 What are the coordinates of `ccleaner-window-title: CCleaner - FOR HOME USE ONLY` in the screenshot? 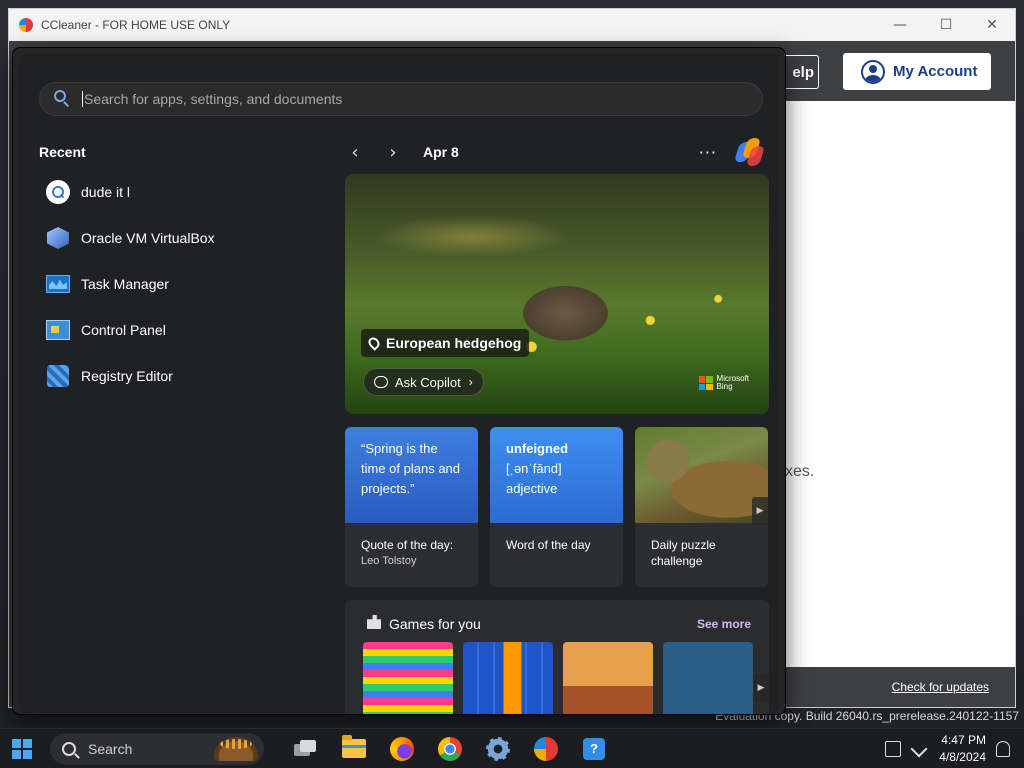 It's located at (136, 25).